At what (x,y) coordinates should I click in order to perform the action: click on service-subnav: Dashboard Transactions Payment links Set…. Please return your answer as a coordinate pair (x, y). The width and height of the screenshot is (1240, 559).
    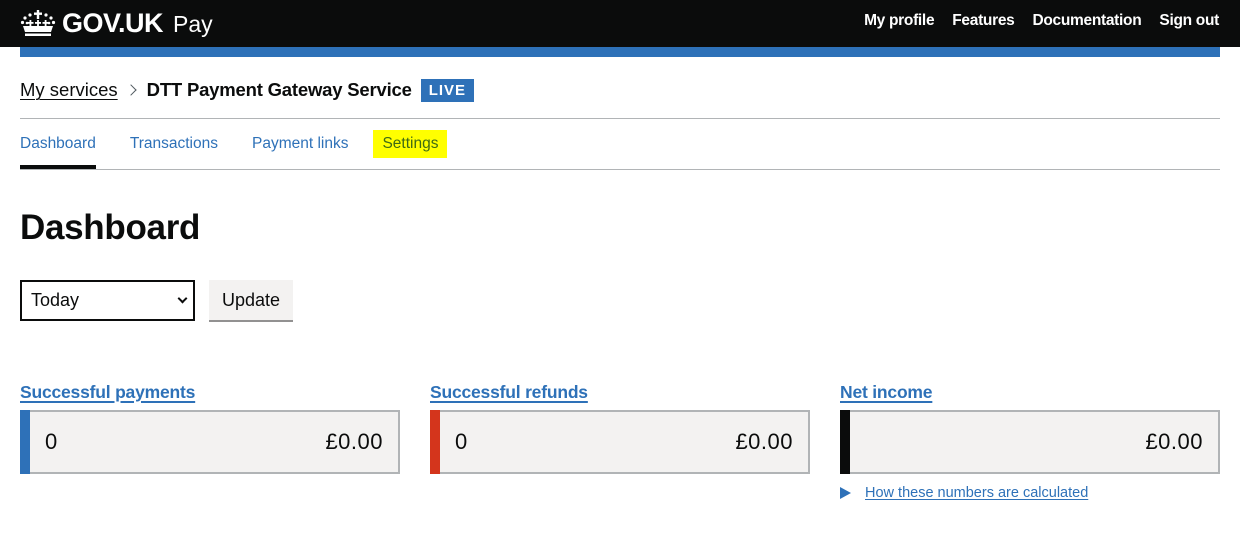
    Looking at the image, I should click on (250, 145).